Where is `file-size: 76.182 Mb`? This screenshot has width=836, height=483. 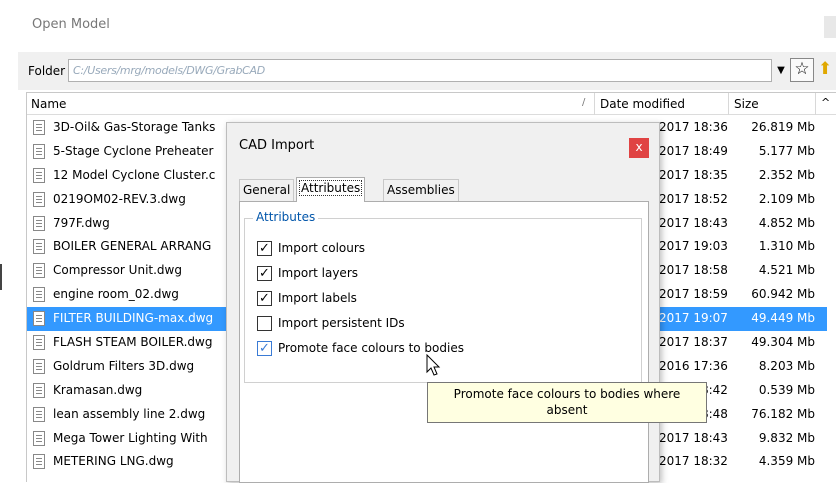 file-size: 76.182 Mb is located at coordinates (783, 413).